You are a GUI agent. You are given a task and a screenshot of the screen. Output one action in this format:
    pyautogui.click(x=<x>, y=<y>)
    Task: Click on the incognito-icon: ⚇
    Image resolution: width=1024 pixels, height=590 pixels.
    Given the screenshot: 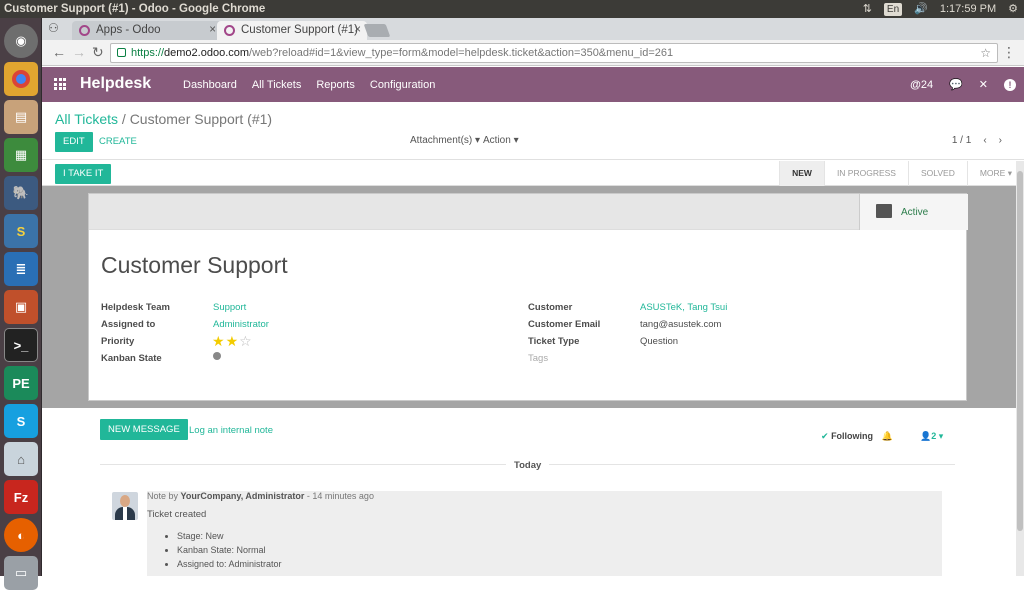 What is the action you would take?
    pyautogui.click(x=53, y=28)
    